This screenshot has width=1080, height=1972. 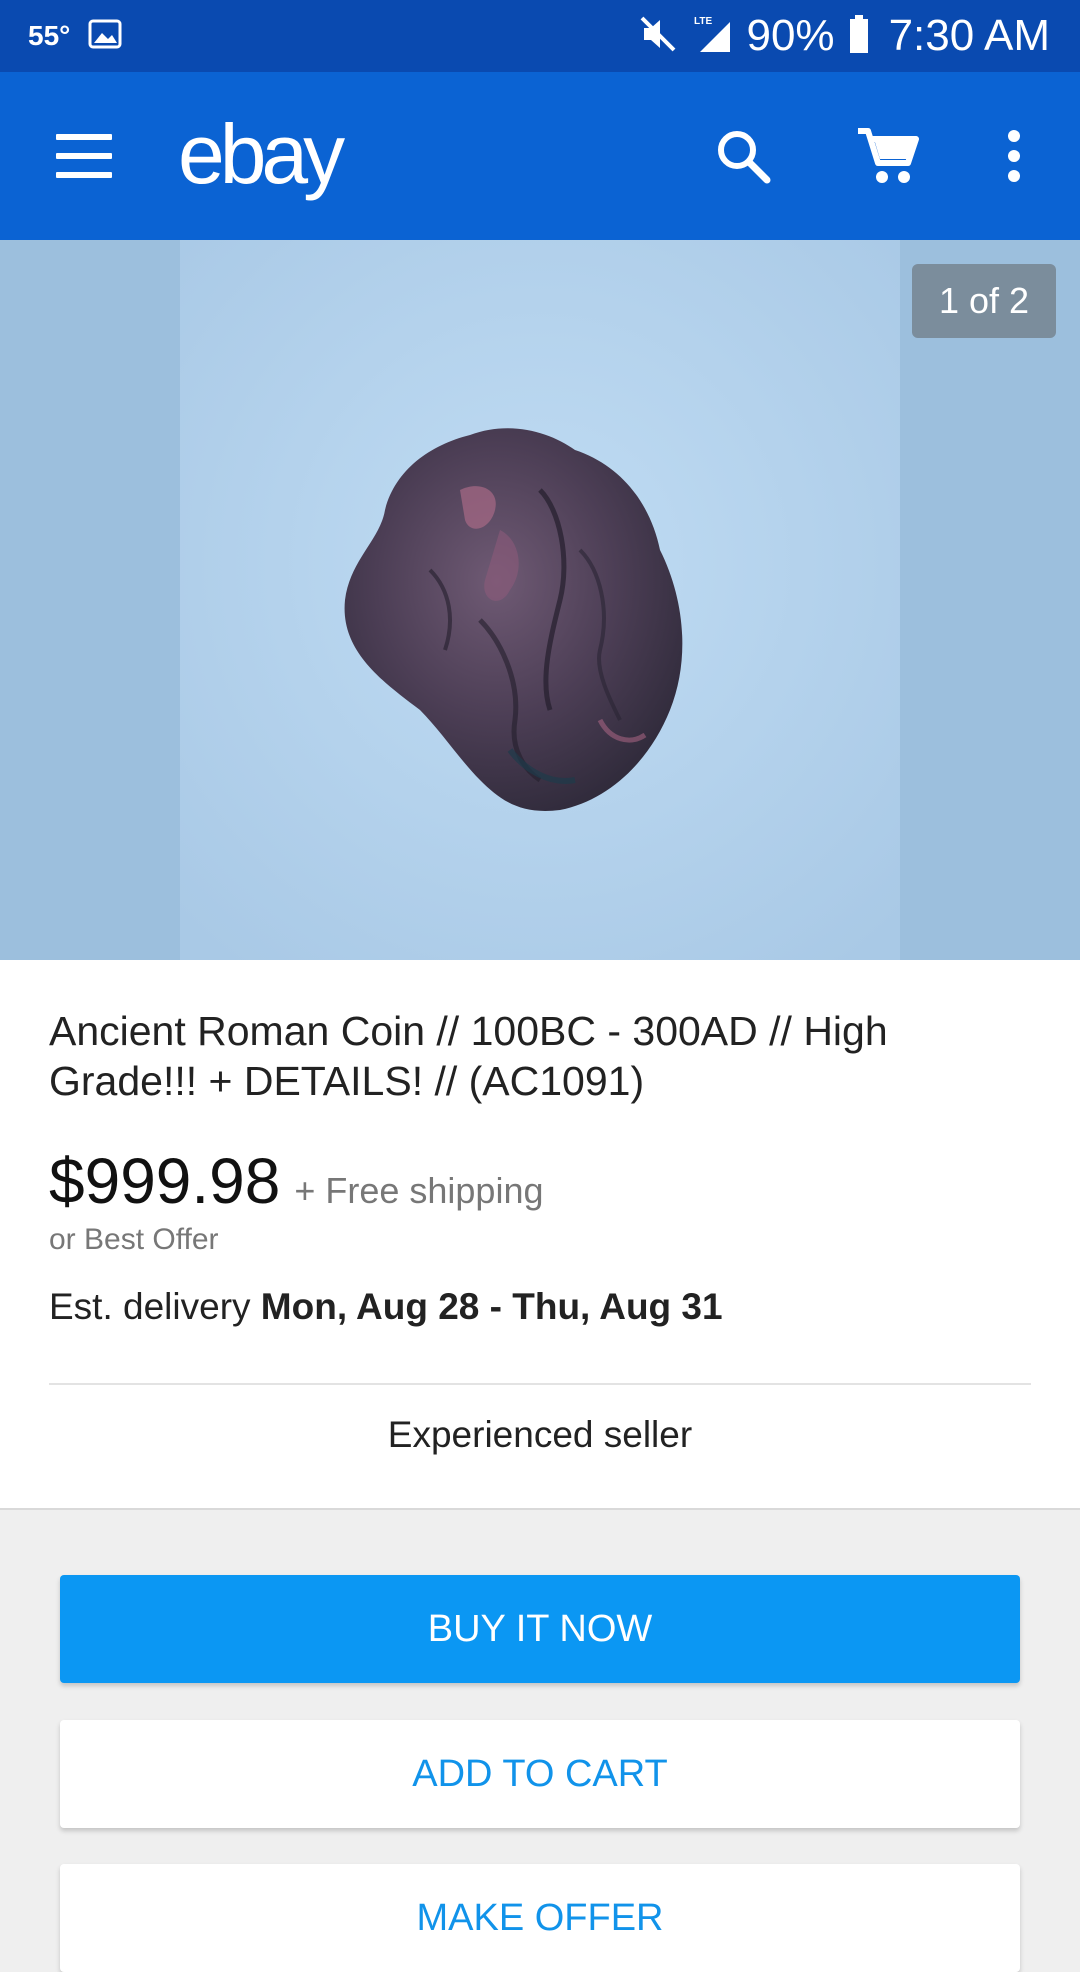 I want to click on status-bar-right: LTE 90% 7:30 AM, so click(x=844, y=36).